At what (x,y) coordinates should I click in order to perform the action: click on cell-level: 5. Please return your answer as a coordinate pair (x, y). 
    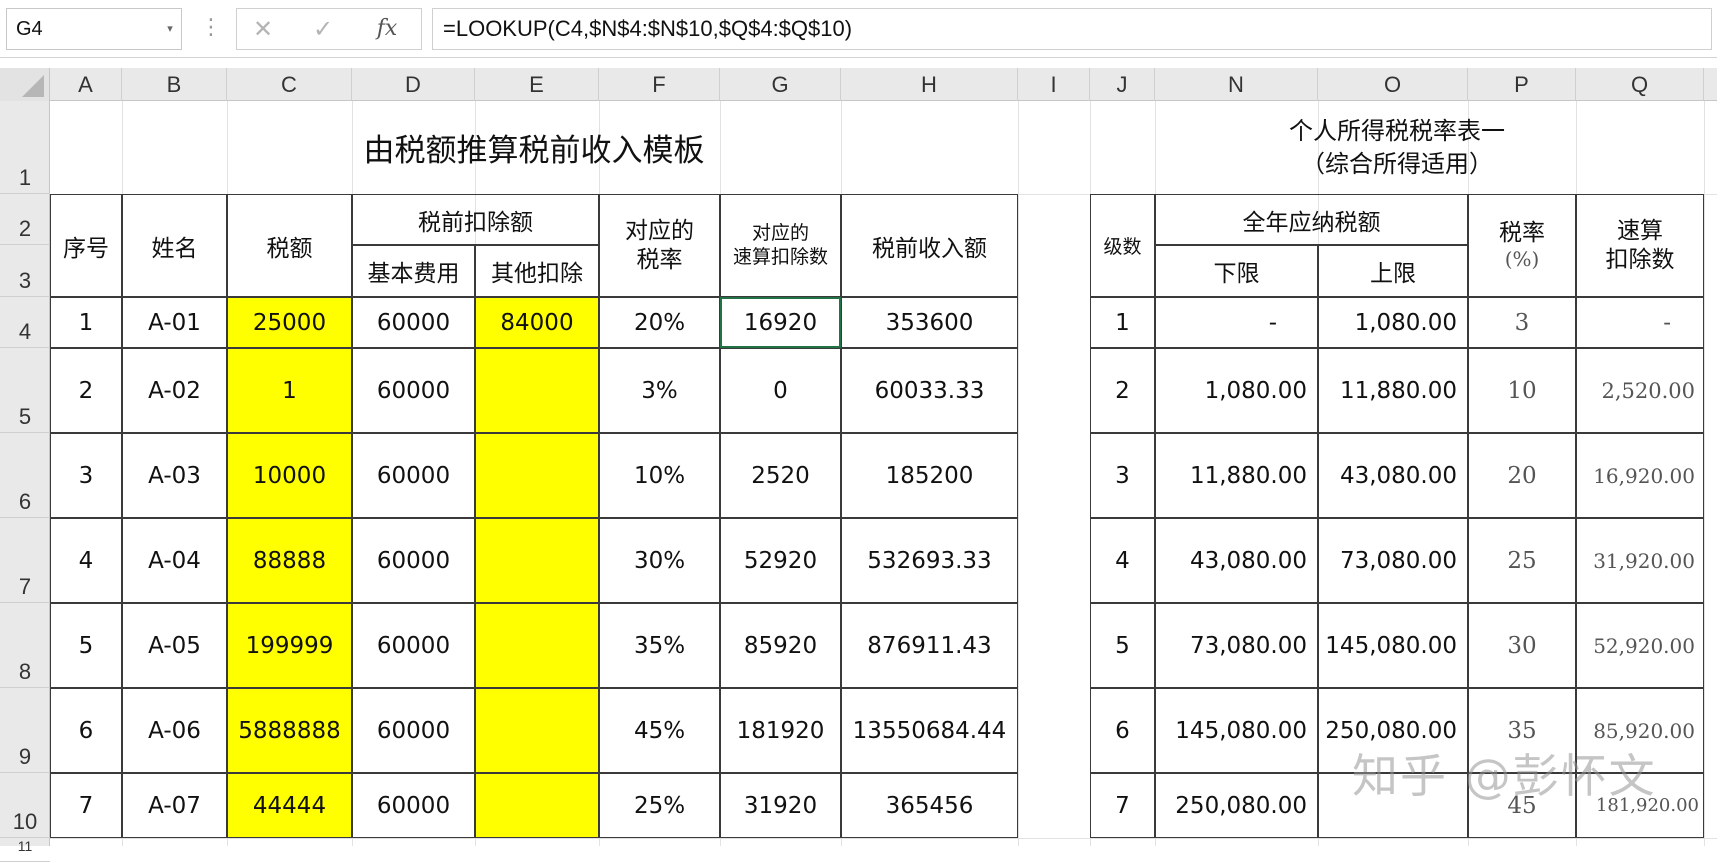
    Looking at the image, I should click on (1122, 645).